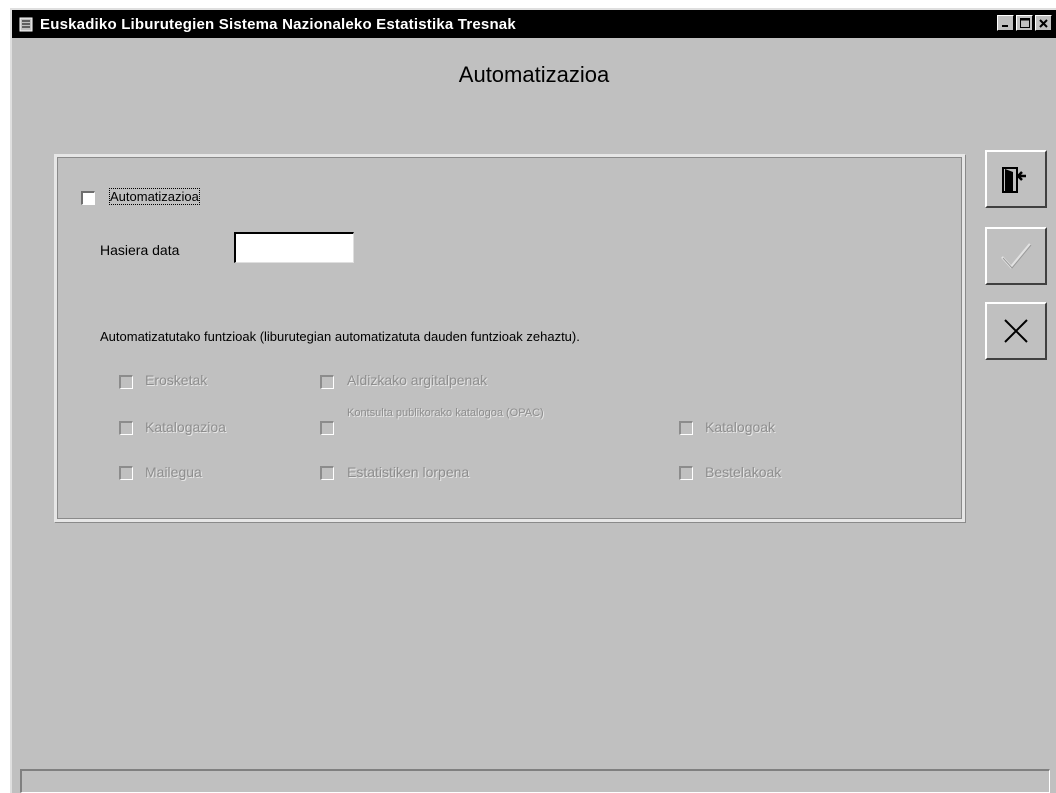 The height and width of the screenshot is (793, 1056). I want to click on x-icon, so click(1016, 331).